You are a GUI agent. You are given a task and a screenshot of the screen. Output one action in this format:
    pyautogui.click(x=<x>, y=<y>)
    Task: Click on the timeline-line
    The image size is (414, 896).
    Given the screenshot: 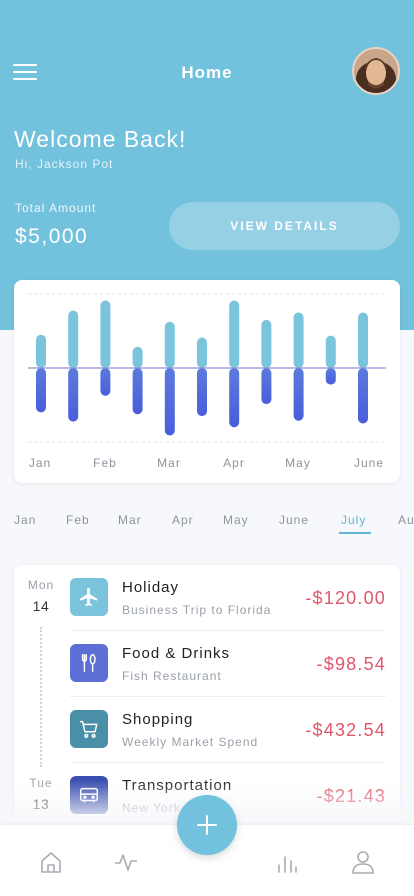 What is the action you would take?
    pyautogui.click(x=41, y=697)
    